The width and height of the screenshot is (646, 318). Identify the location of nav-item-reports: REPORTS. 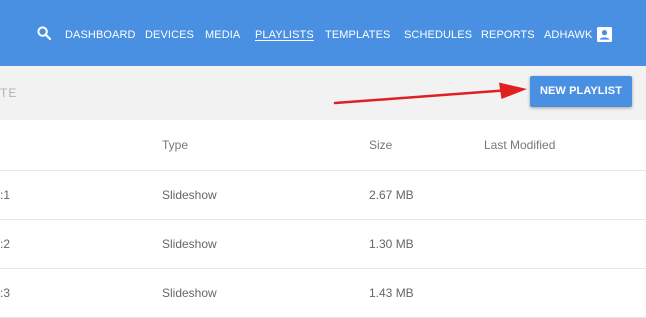
(508, 35).